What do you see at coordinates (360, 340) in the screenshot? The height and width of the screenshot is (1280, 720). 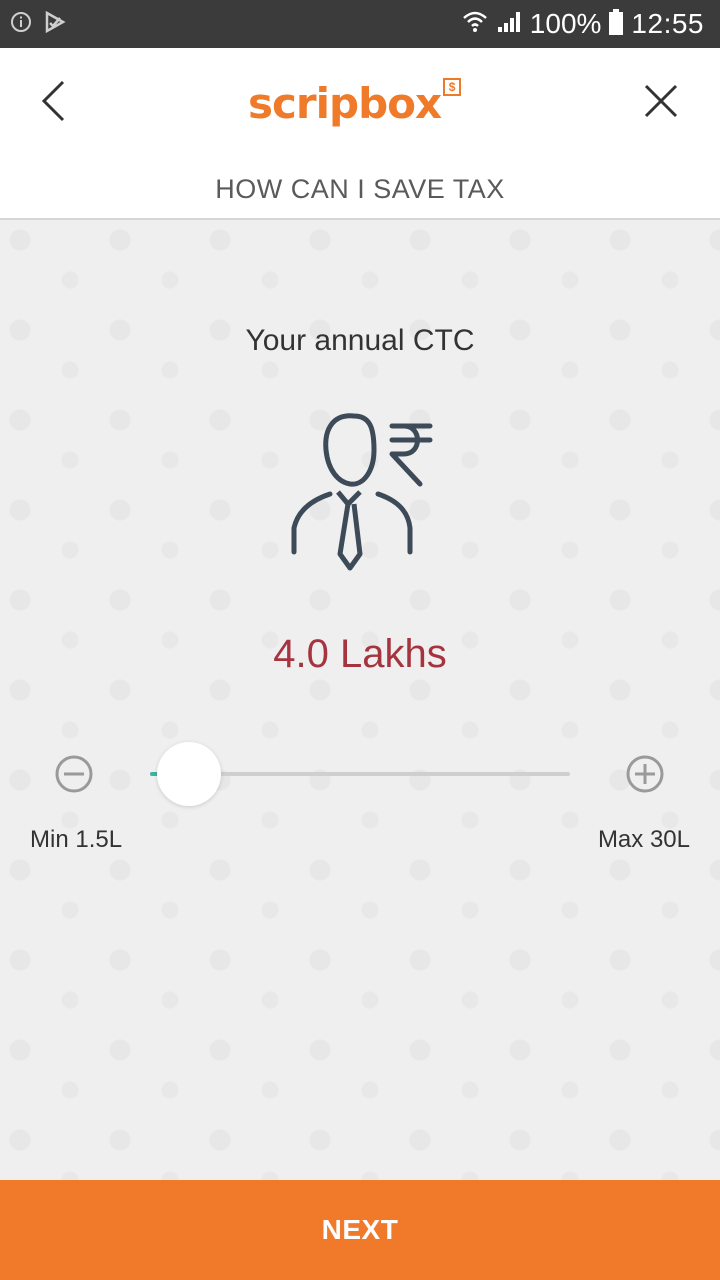 I see `ctc-question-label: Your annual CTC` at bounding box center [360, 340].